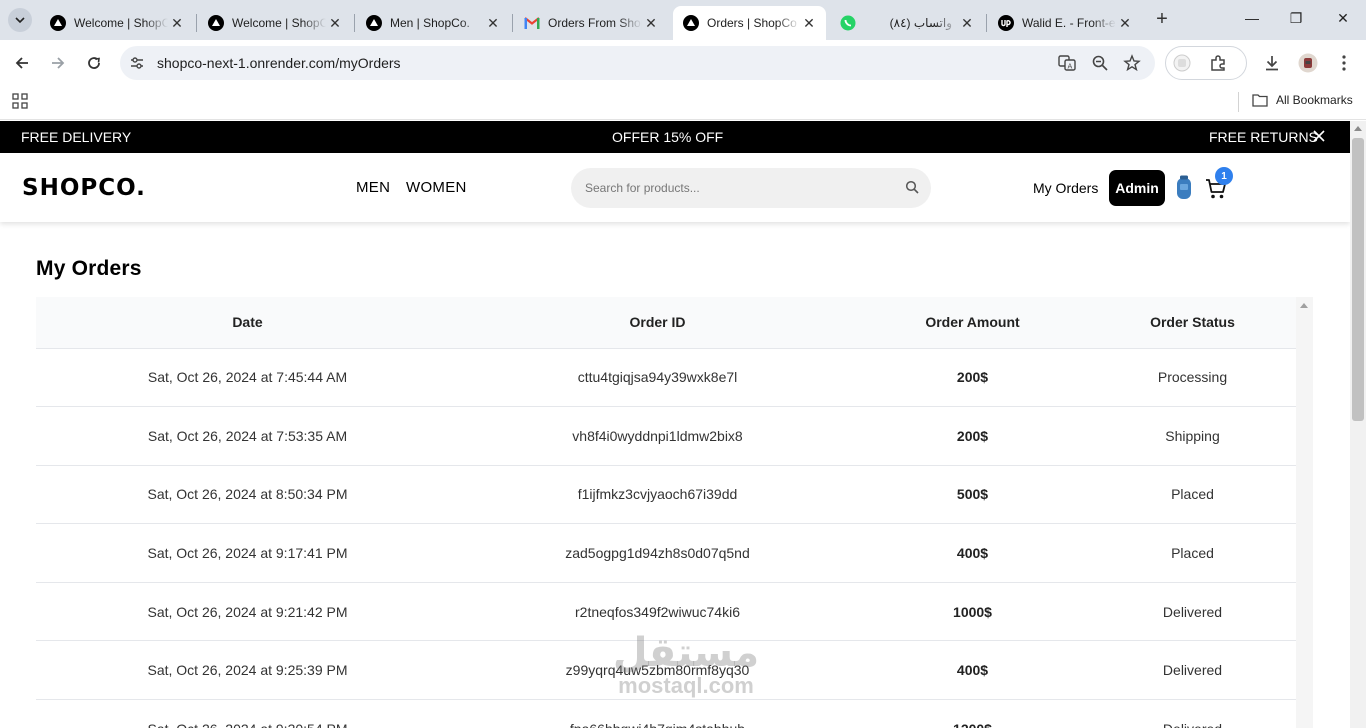 This screenshot has width=1366, height=728. Describe the element at coordinates (1192, 436) in the screenshot. I see `order-status: Shipping` at that location.